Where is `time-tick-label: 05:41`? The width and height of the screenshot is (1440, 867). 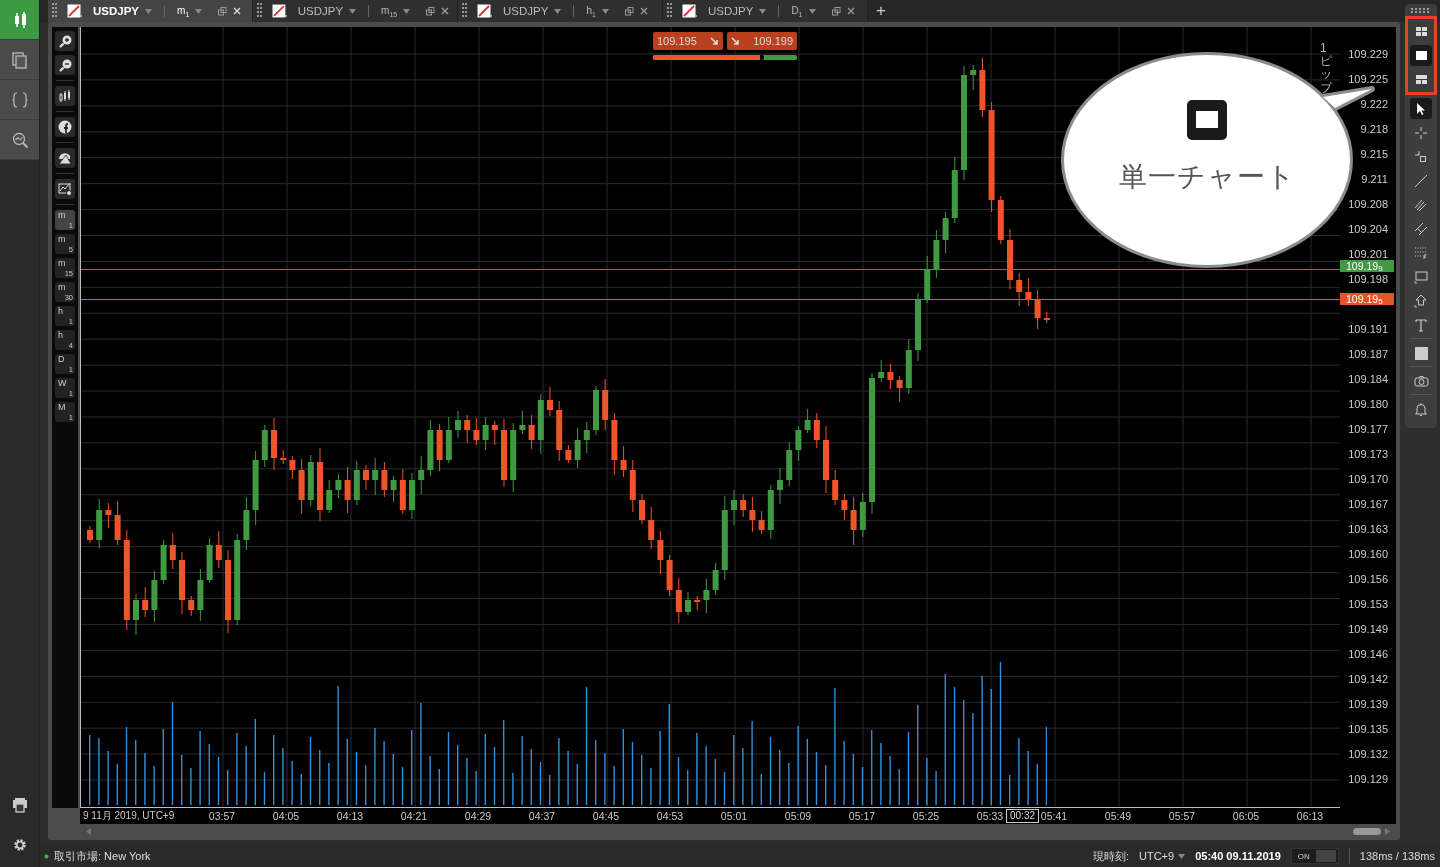 time-tick-label: 05:41 is located at coordinates (1054, 816).